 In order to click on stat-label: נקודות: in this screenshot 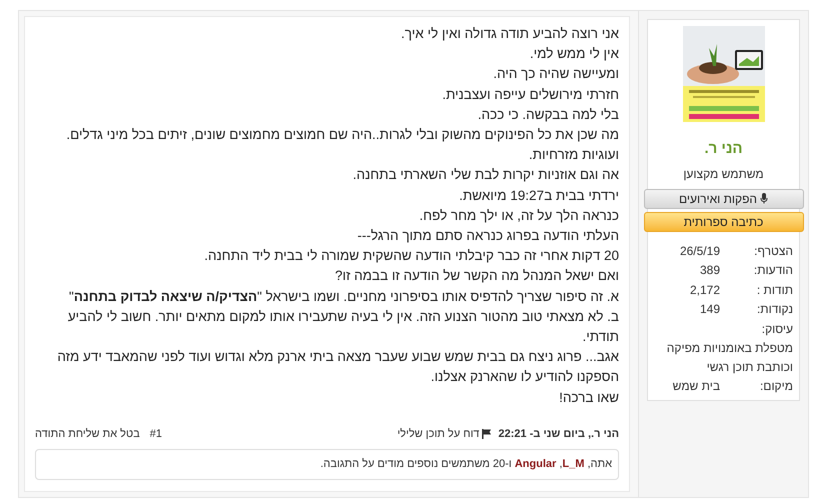, I will do `click(774, 309)`.